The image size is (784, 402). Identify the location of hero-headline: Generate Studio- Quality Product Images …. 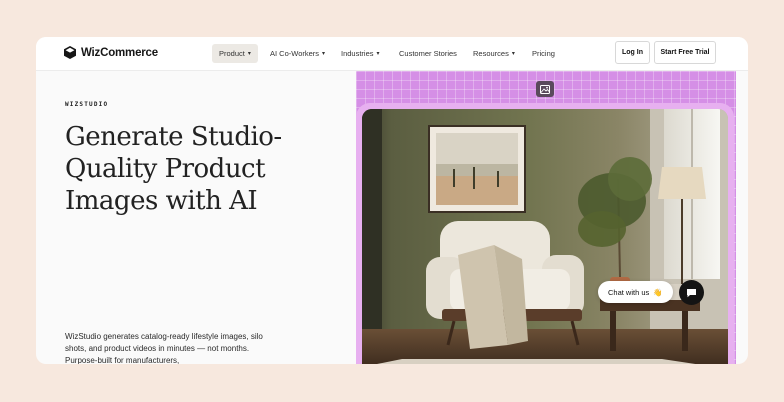
(205, 169).